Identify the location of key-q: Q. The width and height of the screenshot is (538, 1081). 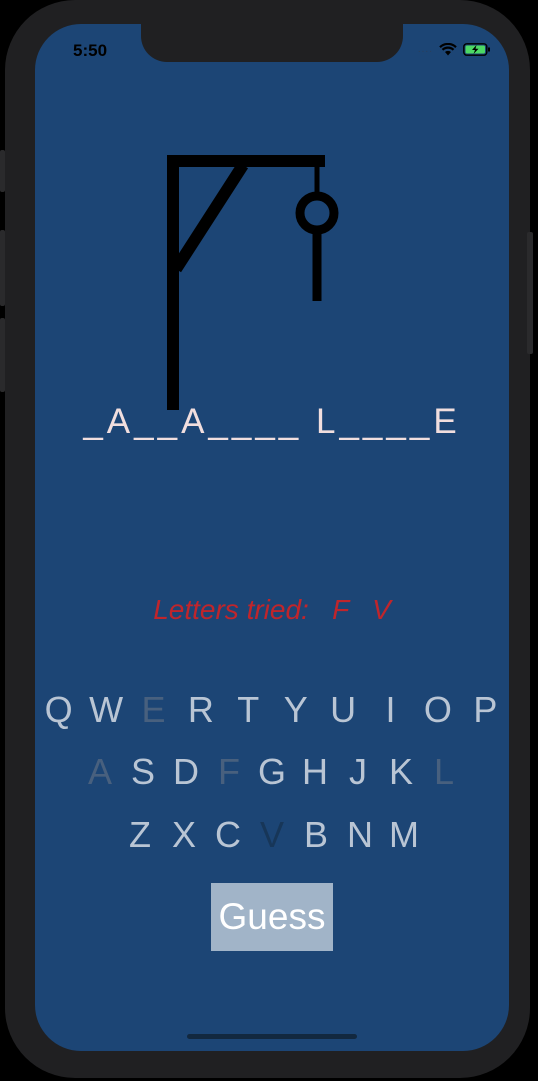
(58, 710).